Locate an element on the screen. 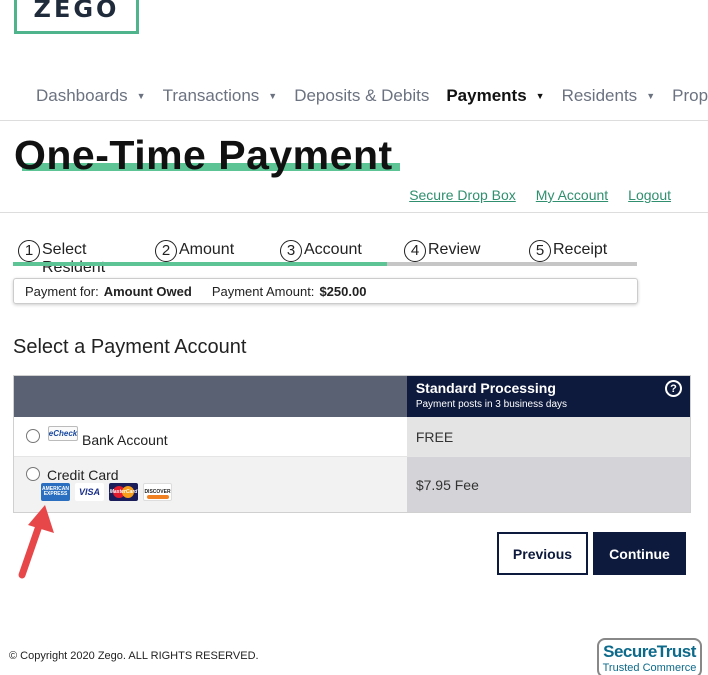 Image resolution: width=708 pixels, height=675 pixels. step-receipt: 5 Receipt is located at coordinates (568, 251).